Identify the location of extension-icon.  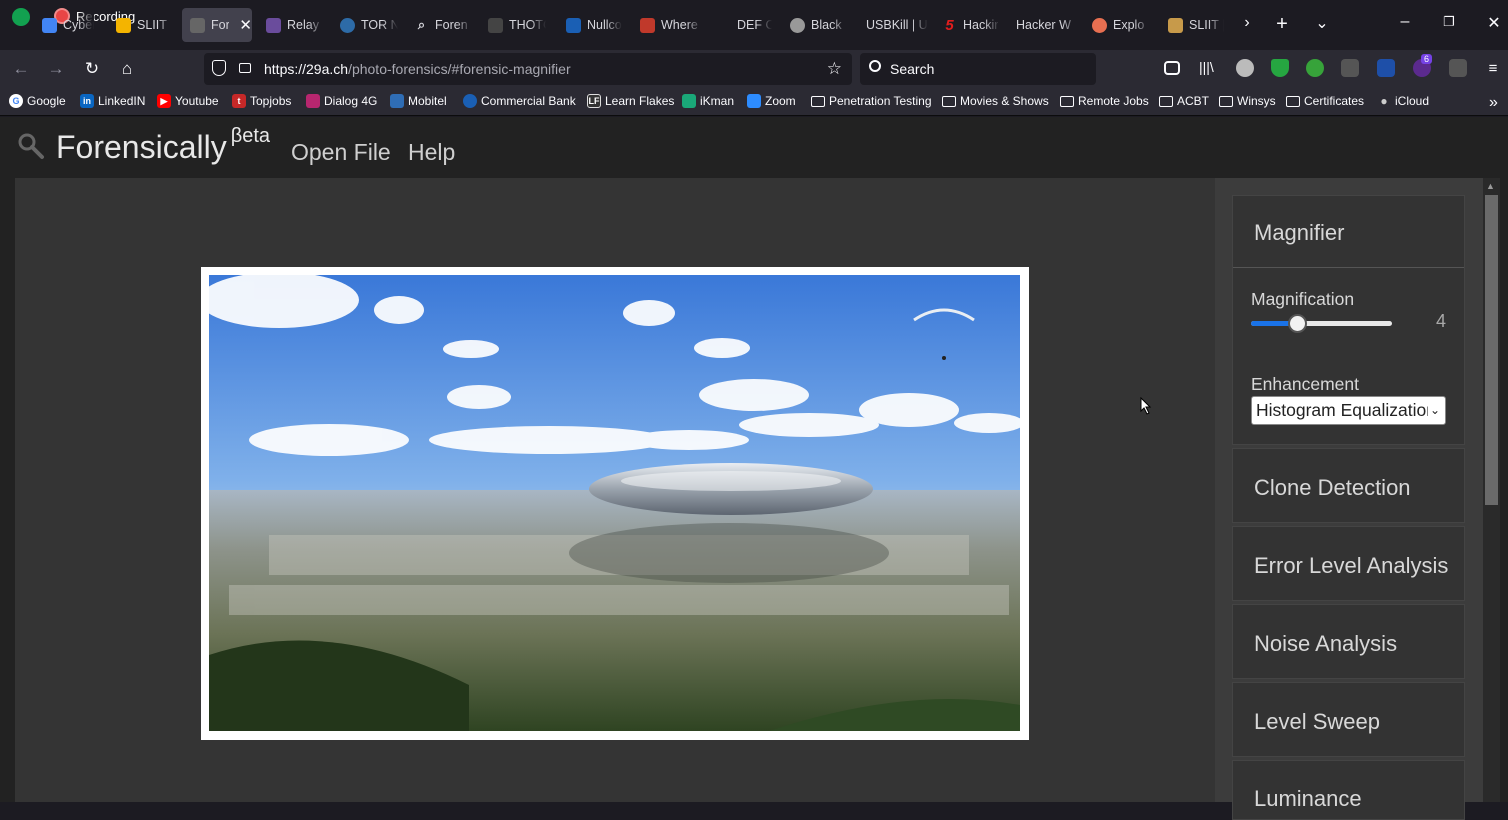
(1245, 68).